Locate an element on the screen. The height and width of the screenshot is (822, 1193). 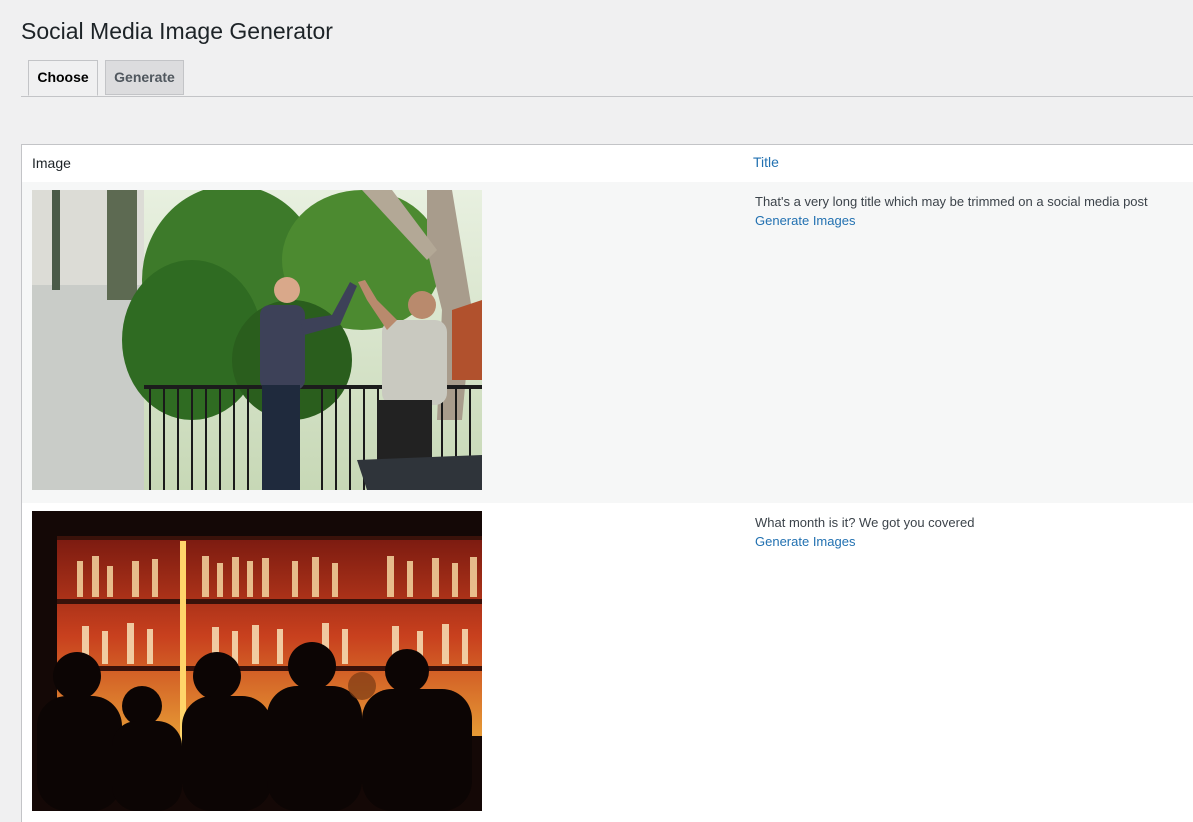
table-header: Image Title is located at coordinates (607, 164).